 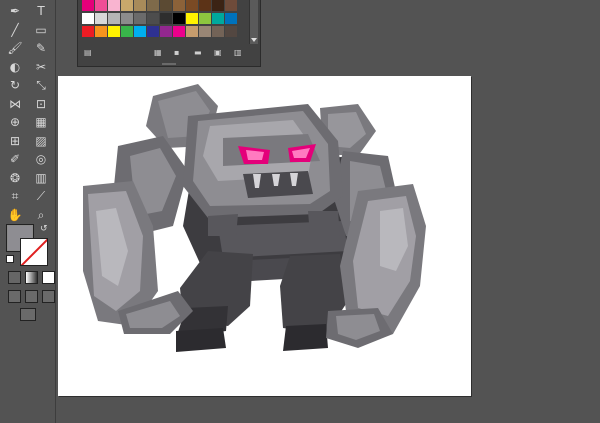 What do you see at coordinates (15, 85) in the screenshot?
I see `rotate-tool-icon: ↻` at bounding box center [15, 85].